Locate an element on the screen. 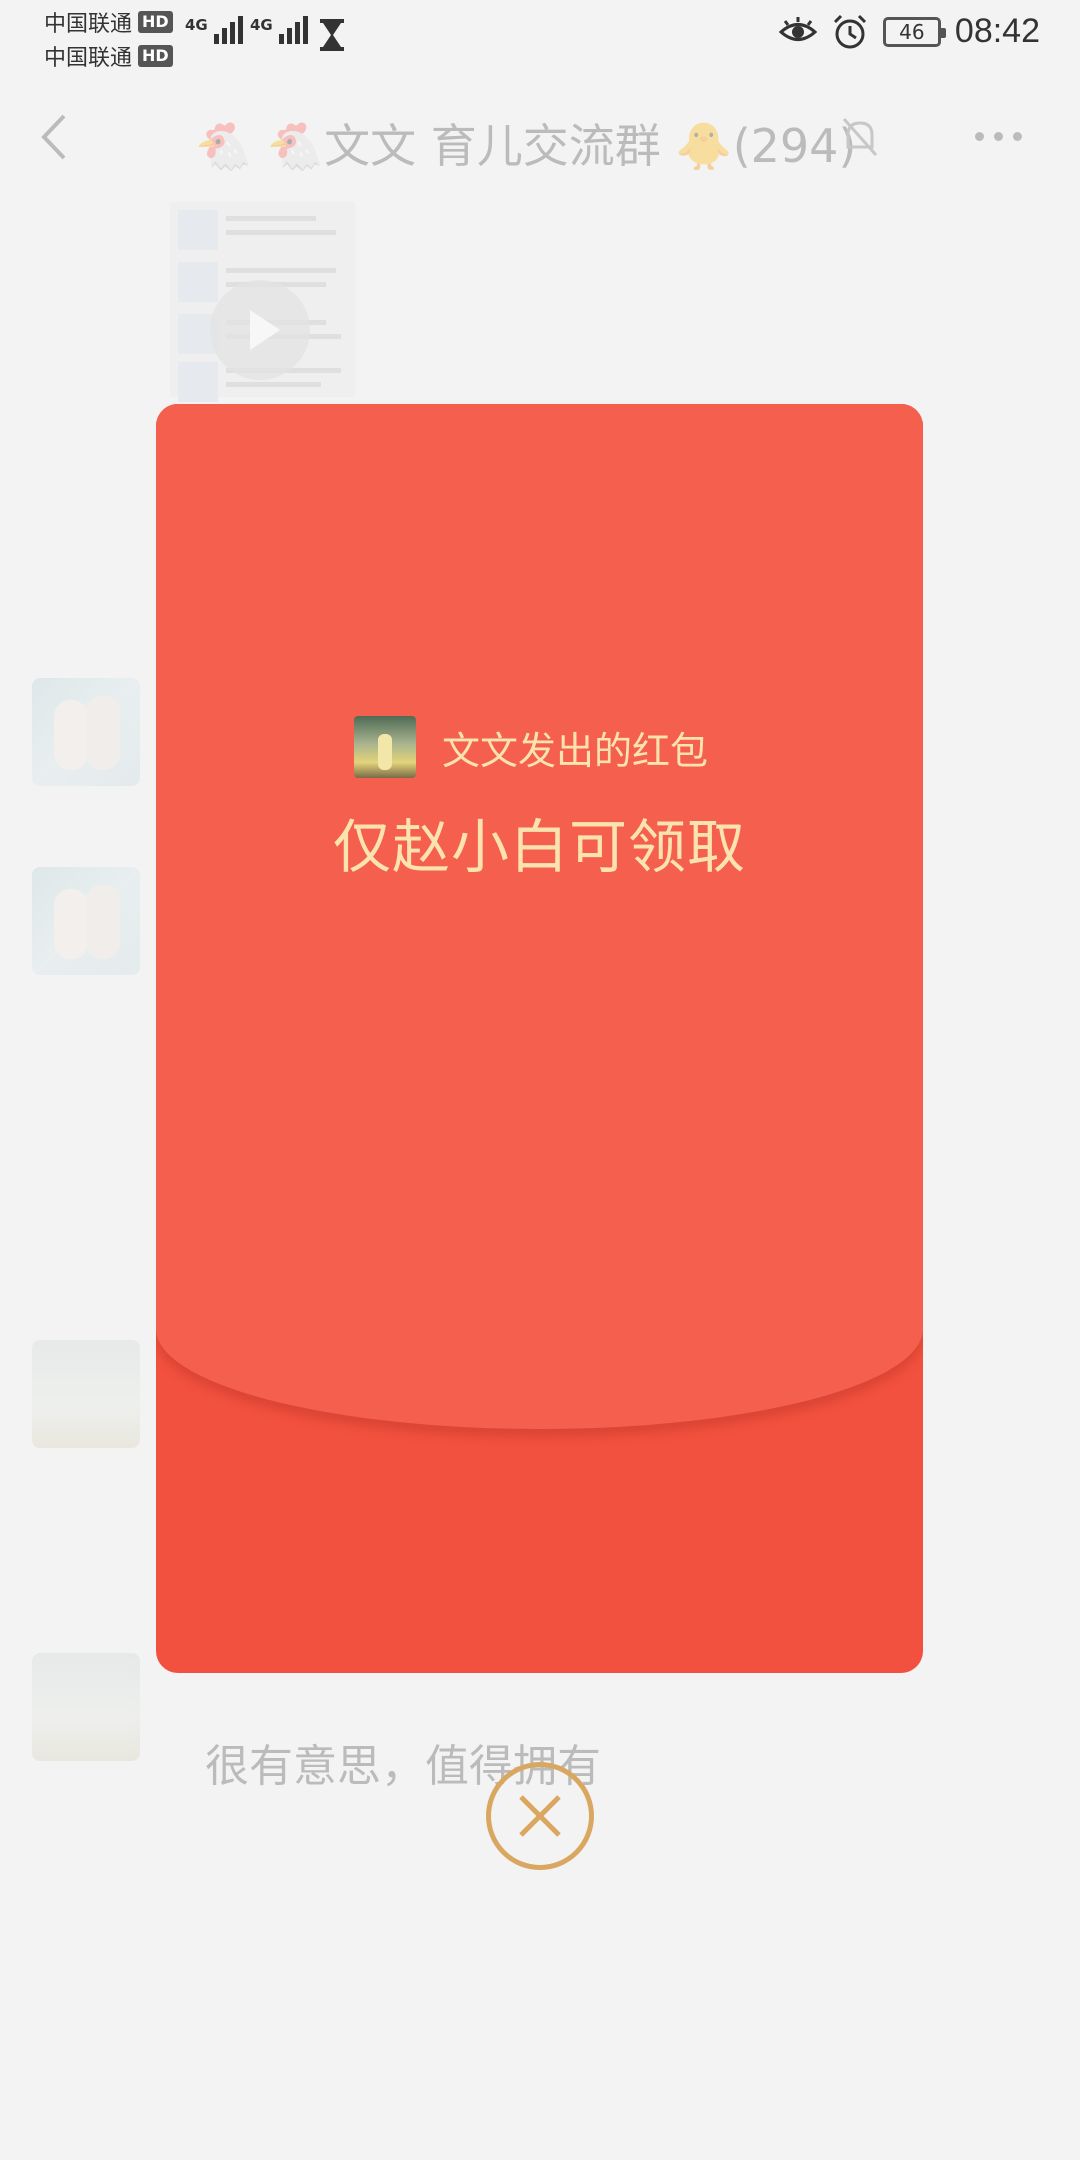 The height and width of the screenshot is (2160, 1080). status-bar: 中国联通 HD 中国联通 HD 4G 4G 46 08:42 is located at coordinates (540, 36).